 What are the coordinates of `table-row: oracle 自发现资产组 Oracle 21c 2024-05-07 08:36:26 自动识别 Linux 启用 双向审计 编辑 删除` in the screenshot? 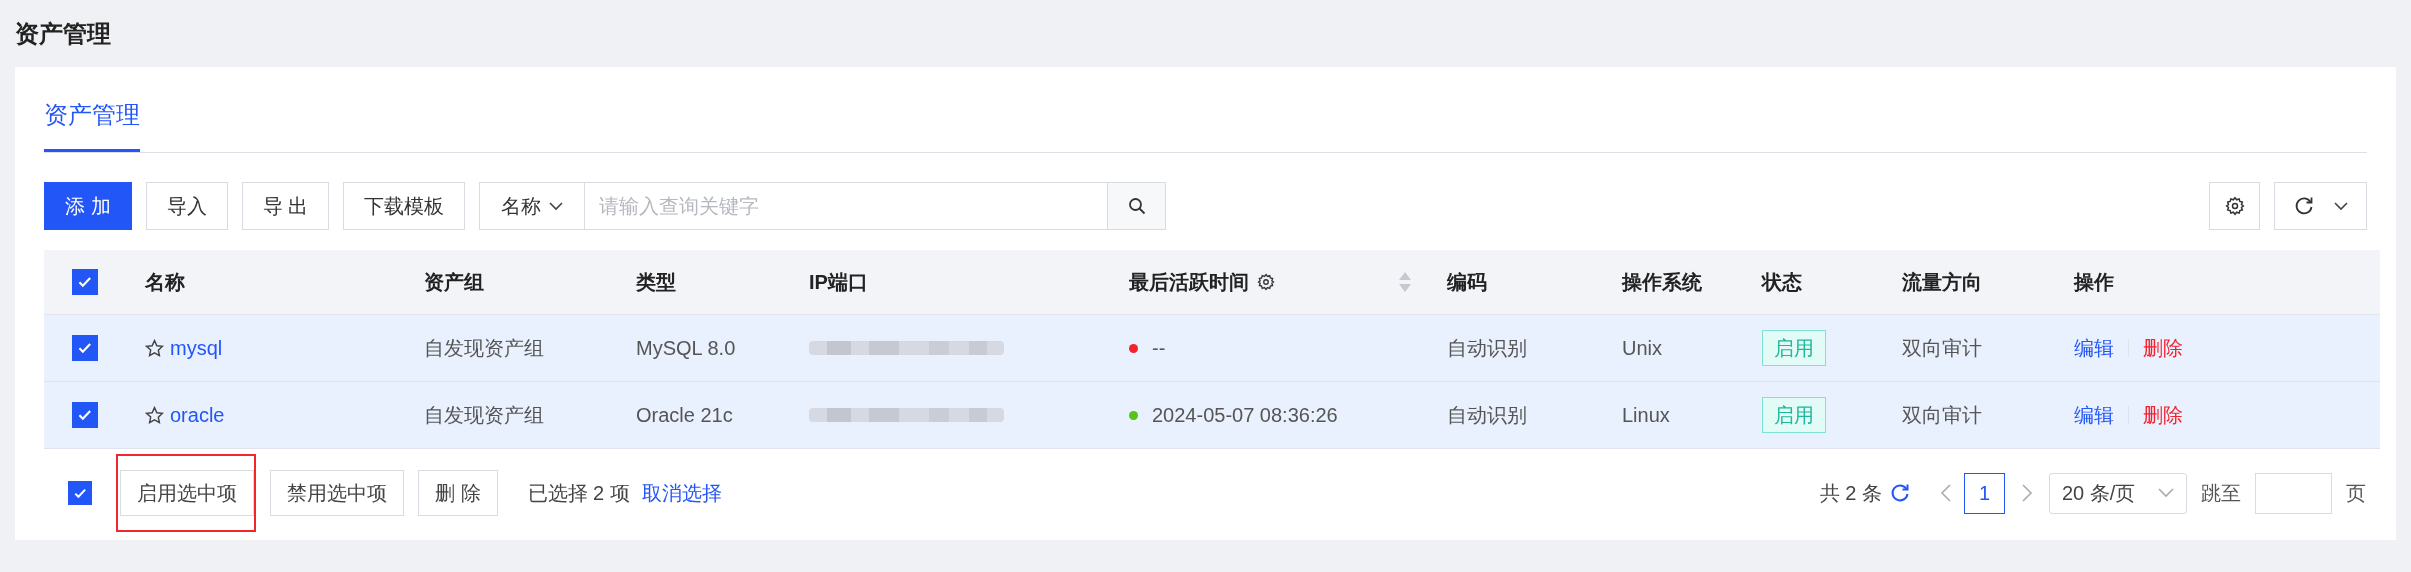 It's located at (1212, 415).